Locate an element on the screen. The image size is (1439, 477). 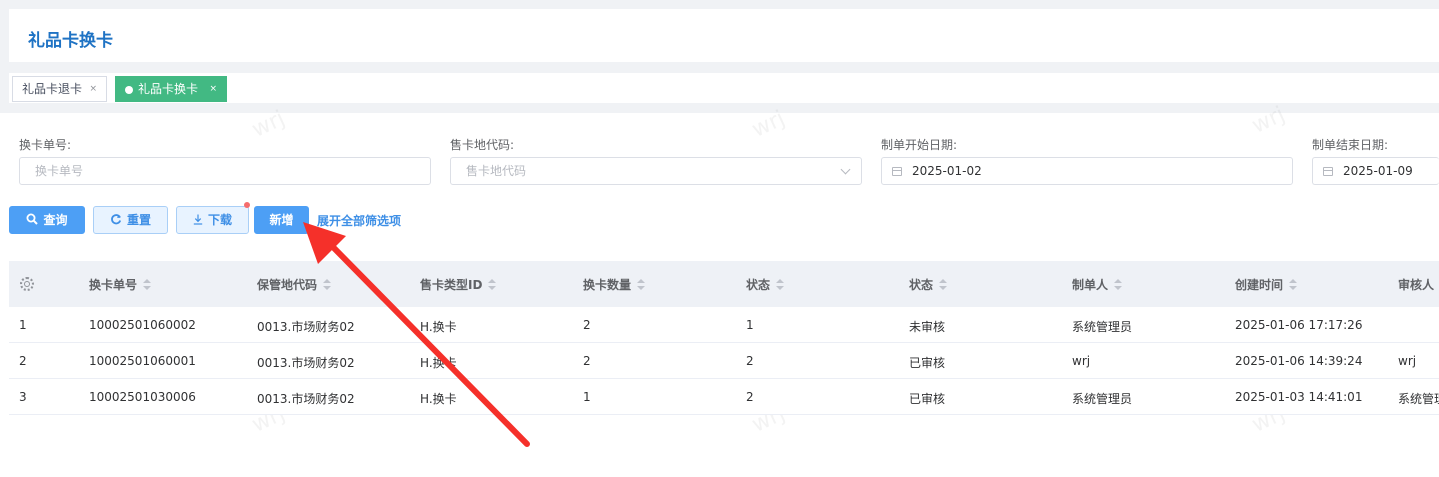
sale-location-label: 售卡地代码: is located at coordinates (482, 145).